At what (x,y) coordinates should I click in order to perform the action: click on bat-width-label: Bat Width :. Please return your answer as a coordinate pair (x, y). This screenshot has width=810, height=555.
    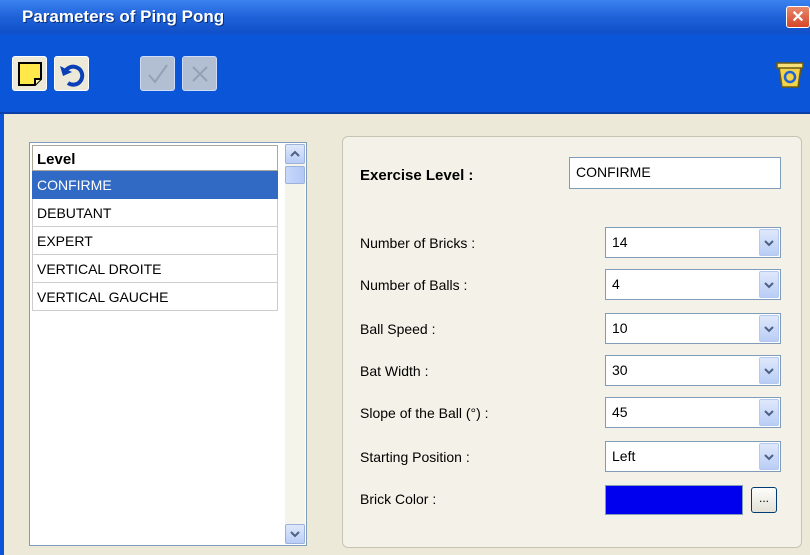
    Looking at the image, I should click on (394, 371).